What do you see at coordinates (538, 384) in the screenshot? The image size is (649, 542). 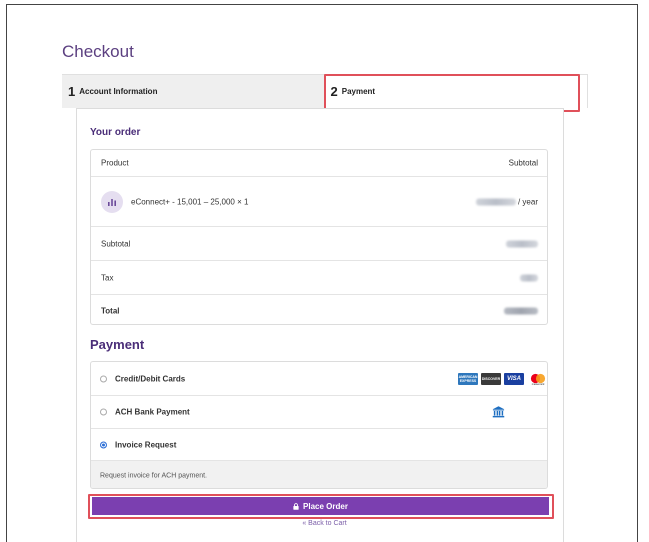 I see `mastercard-text: mastercard` at bounding box center [538, 384].